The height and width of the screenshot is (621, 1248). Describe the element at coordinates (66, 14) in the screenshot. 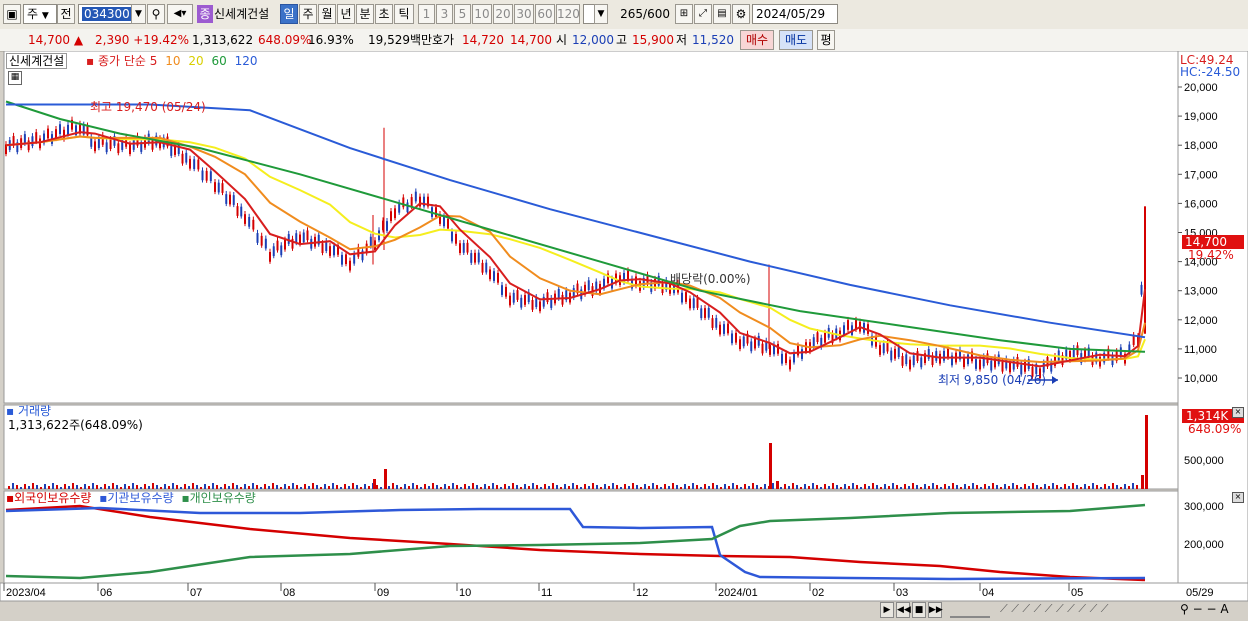

I see `prev-button: 전` at that location.